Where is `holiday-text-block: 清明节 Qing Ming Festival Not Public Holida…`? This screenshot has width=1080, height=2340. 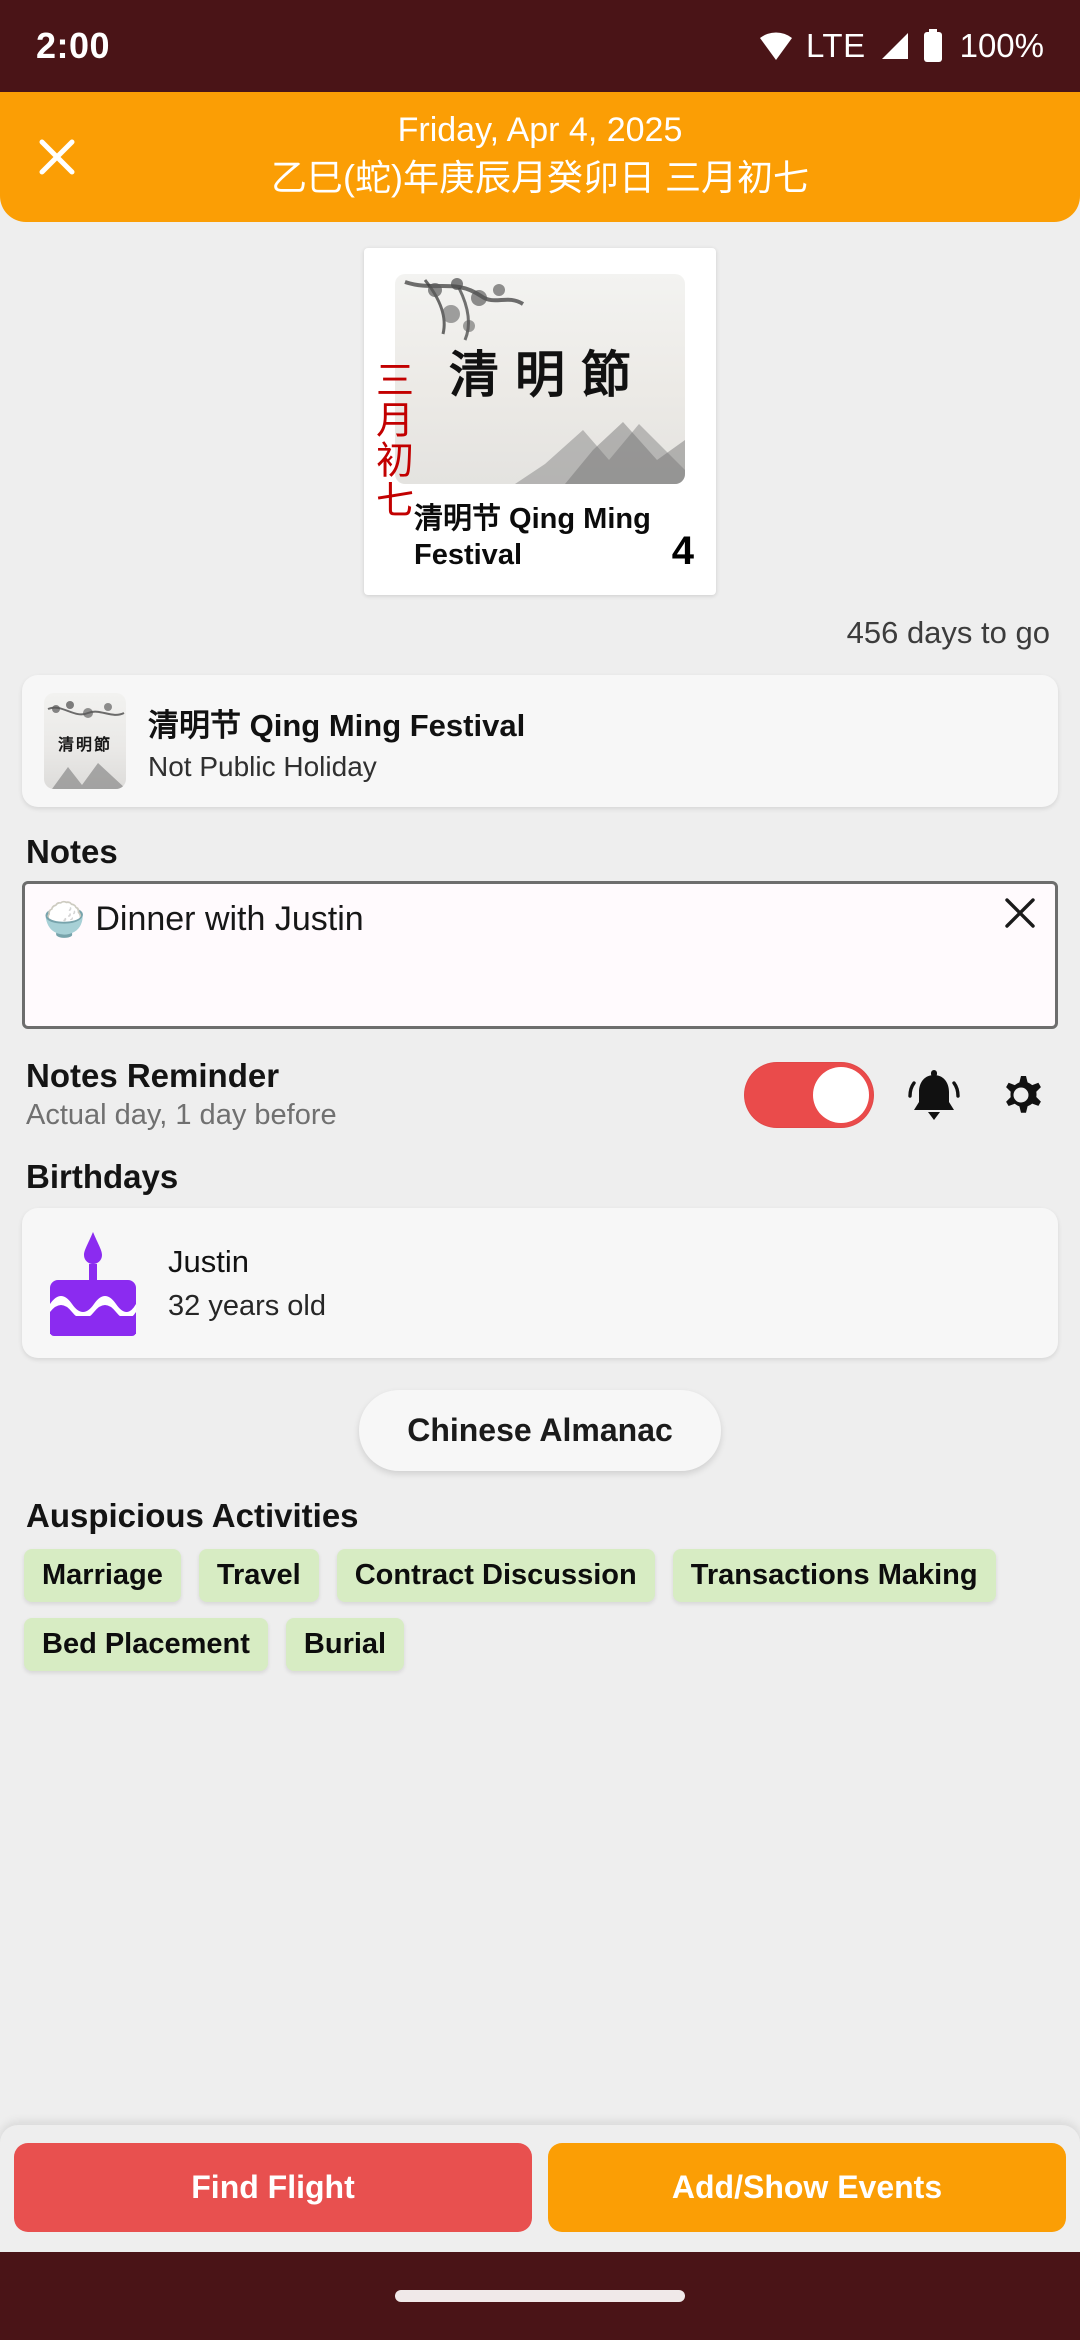
holiday-text-block: 清明节 Qing Ming Festival Not Public Holida… is located at coordinates (336, 741).